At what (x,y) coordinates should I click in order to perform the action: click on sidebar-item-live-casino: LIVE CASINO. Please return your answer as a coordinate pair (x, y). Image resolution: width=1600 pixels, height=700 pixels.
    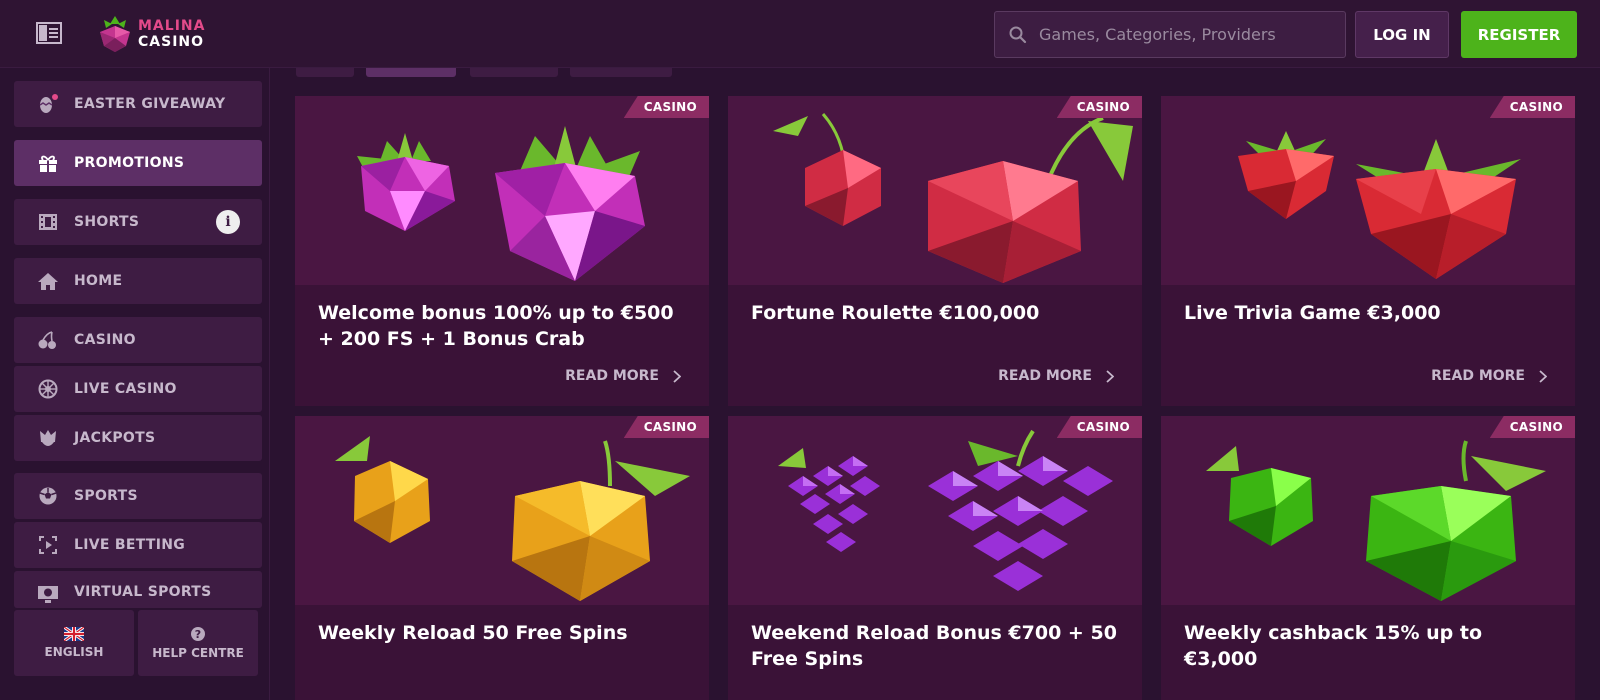
    Looking at the image, I should click on (138, 389).